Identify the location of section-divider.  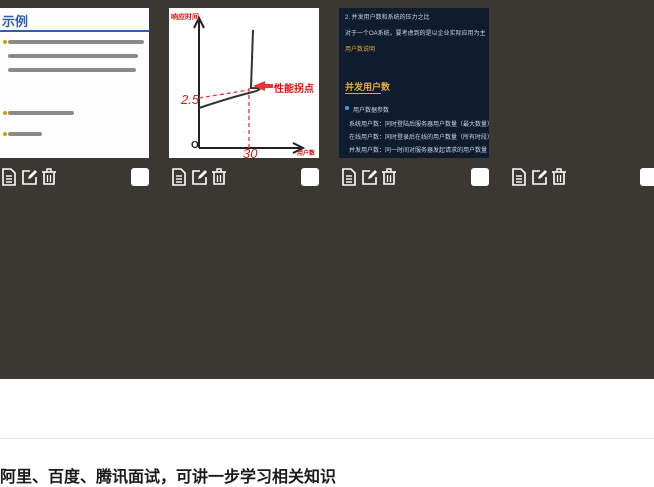
(327, 438).